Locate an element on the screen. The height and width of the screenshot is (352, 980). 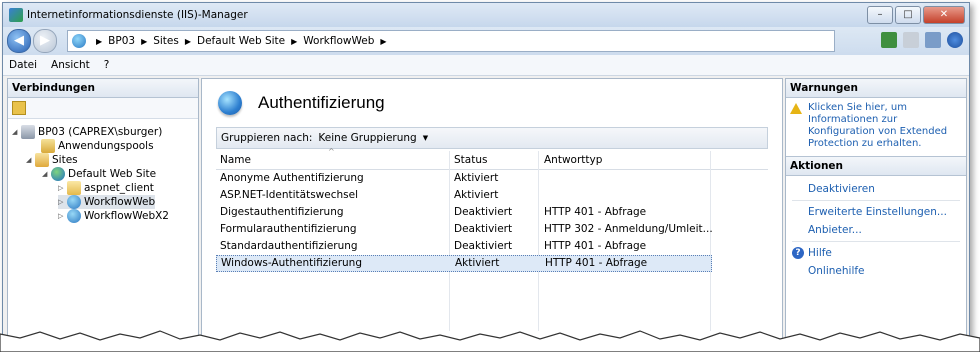
sites-icon is located at coordinates (42, 160).